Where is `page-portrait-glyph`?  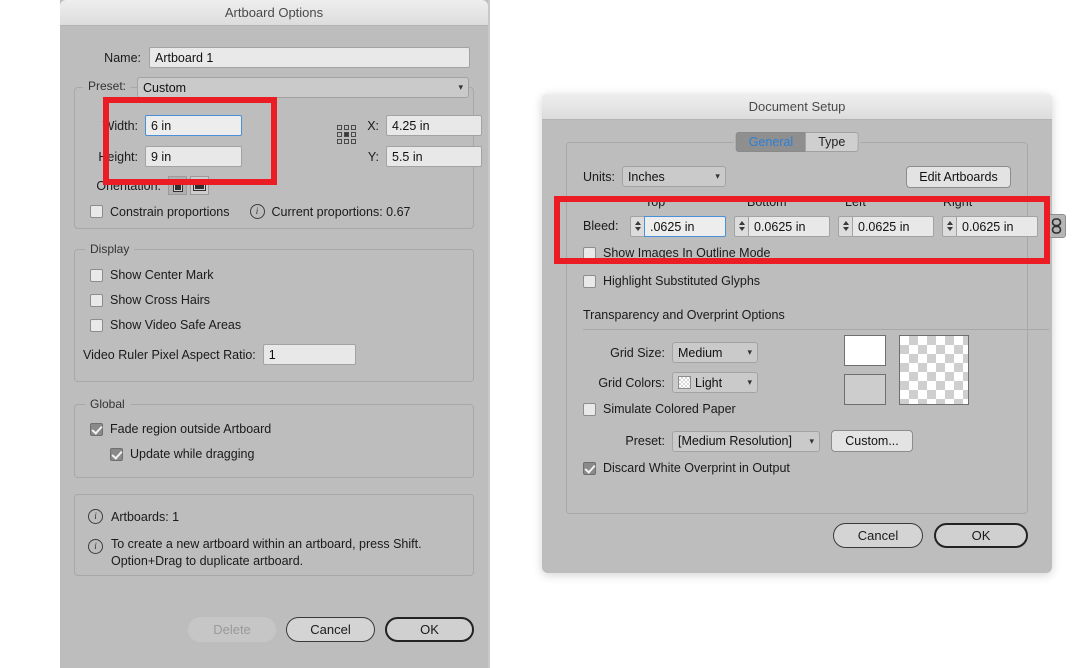
page-portrait-glyph is located at coordinates (177, 185).